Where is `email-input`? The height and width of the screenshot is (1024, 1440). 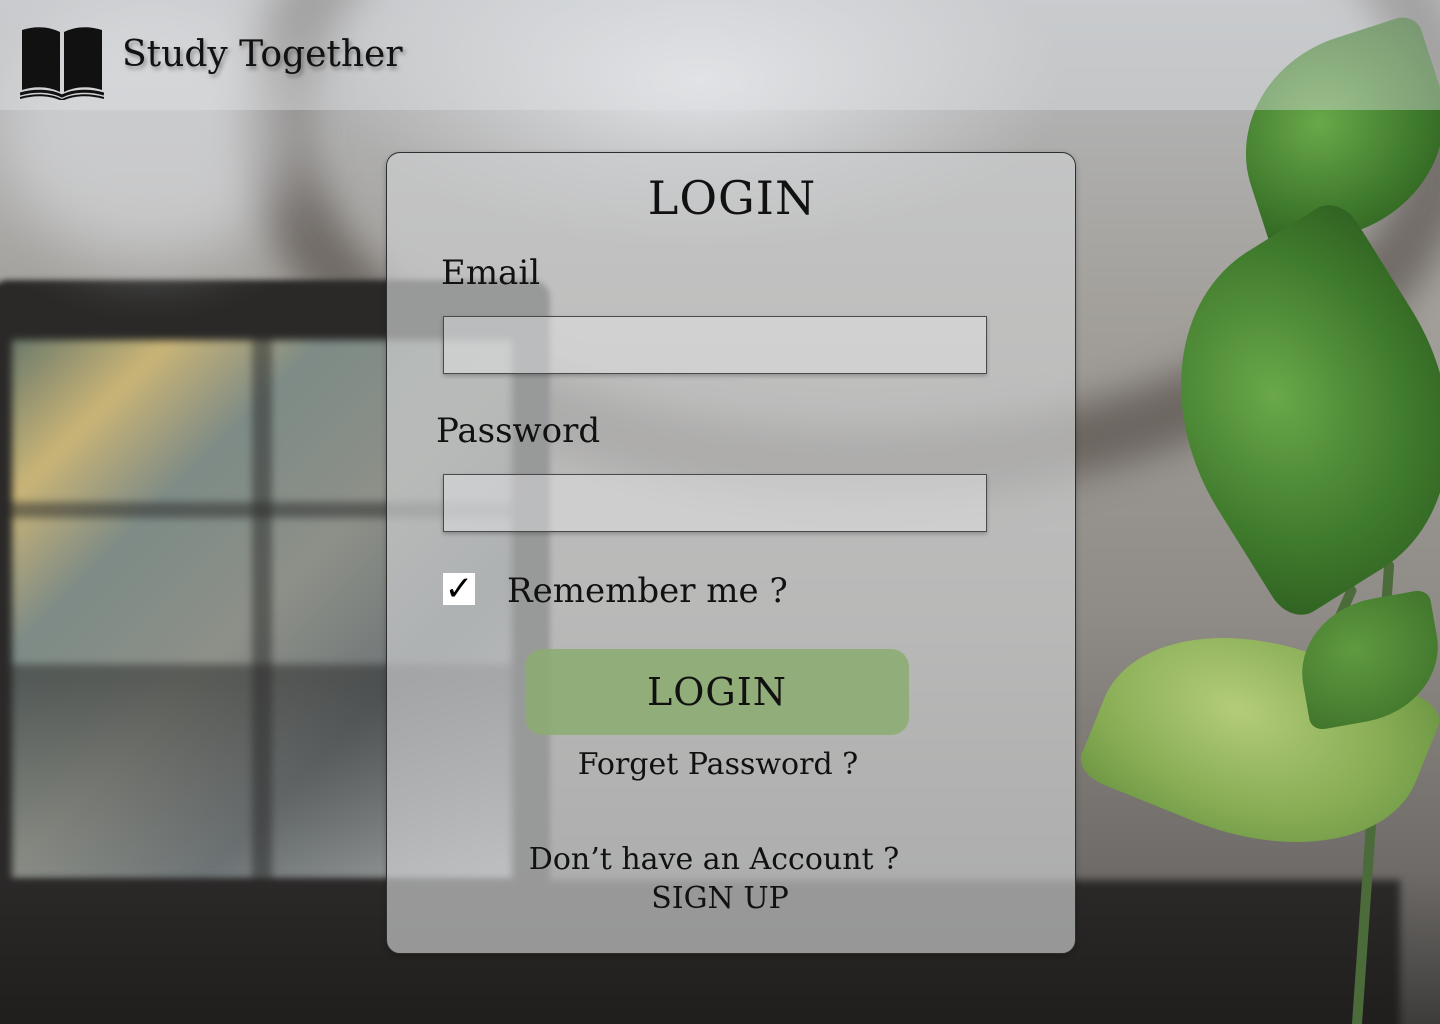
email-input is located at coordinates (715, 345).